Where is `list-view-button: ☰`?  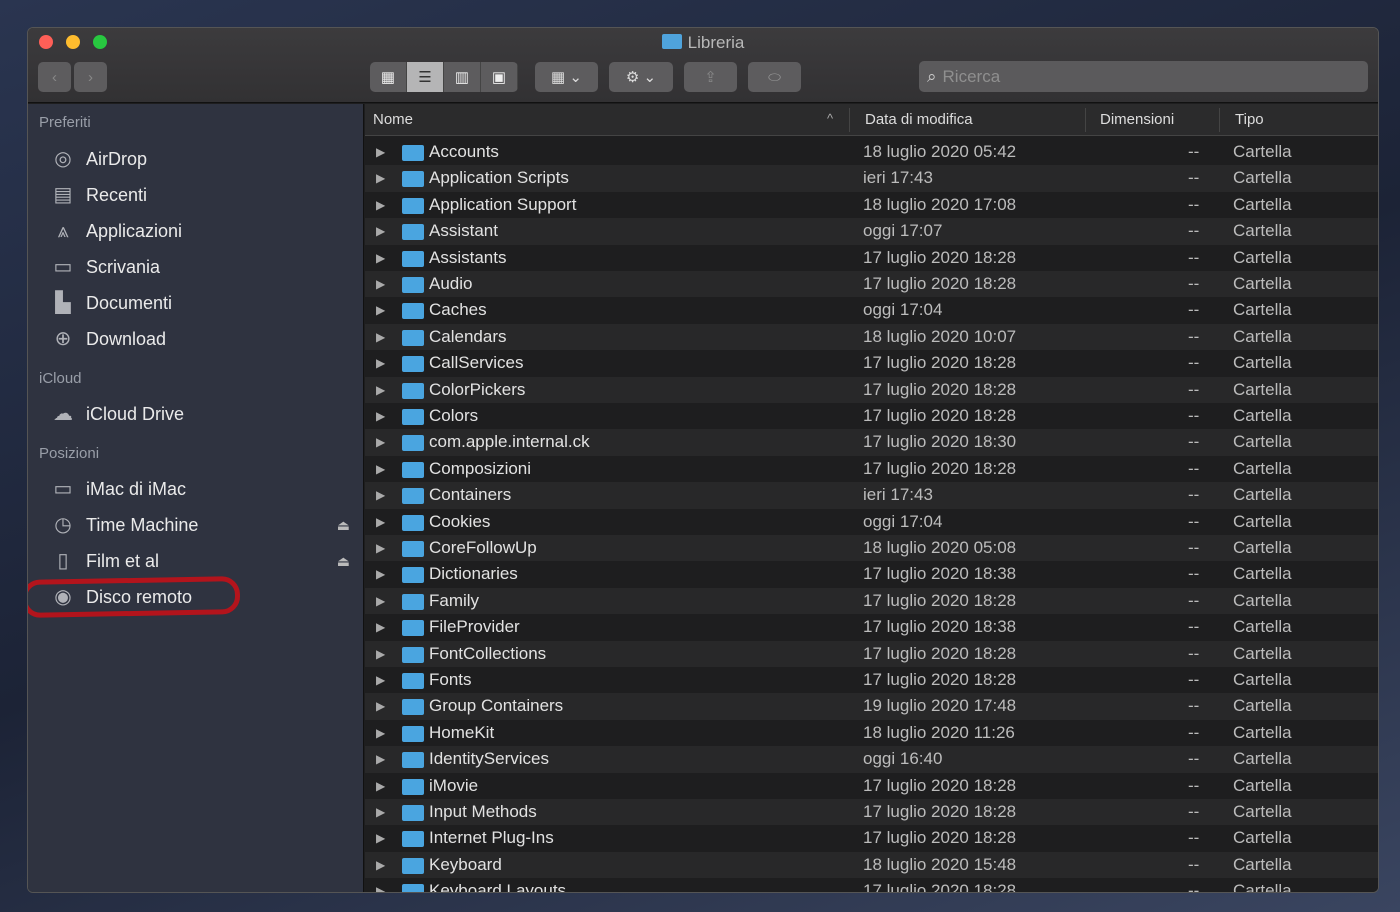 list-view-button: ☰ is located at coordinates (425, 77).